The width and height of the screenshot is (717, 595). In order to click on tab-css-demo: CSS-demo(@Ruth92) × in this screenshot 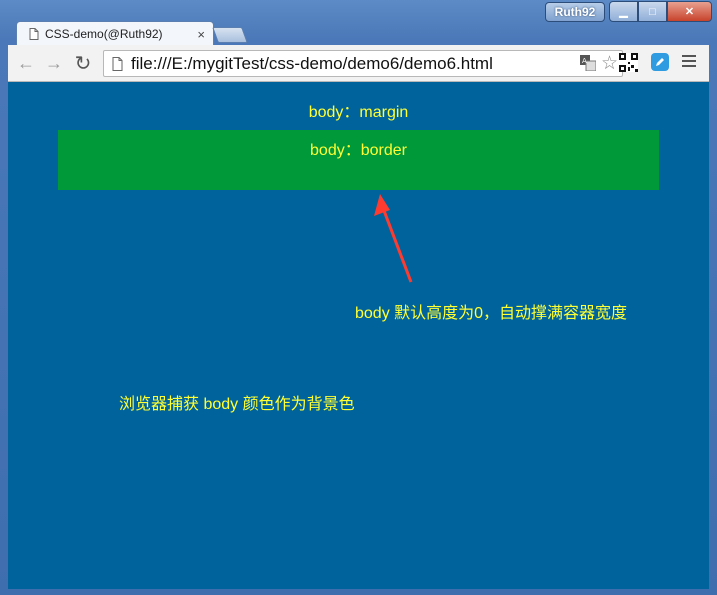, I will do `click(115, 33)`.